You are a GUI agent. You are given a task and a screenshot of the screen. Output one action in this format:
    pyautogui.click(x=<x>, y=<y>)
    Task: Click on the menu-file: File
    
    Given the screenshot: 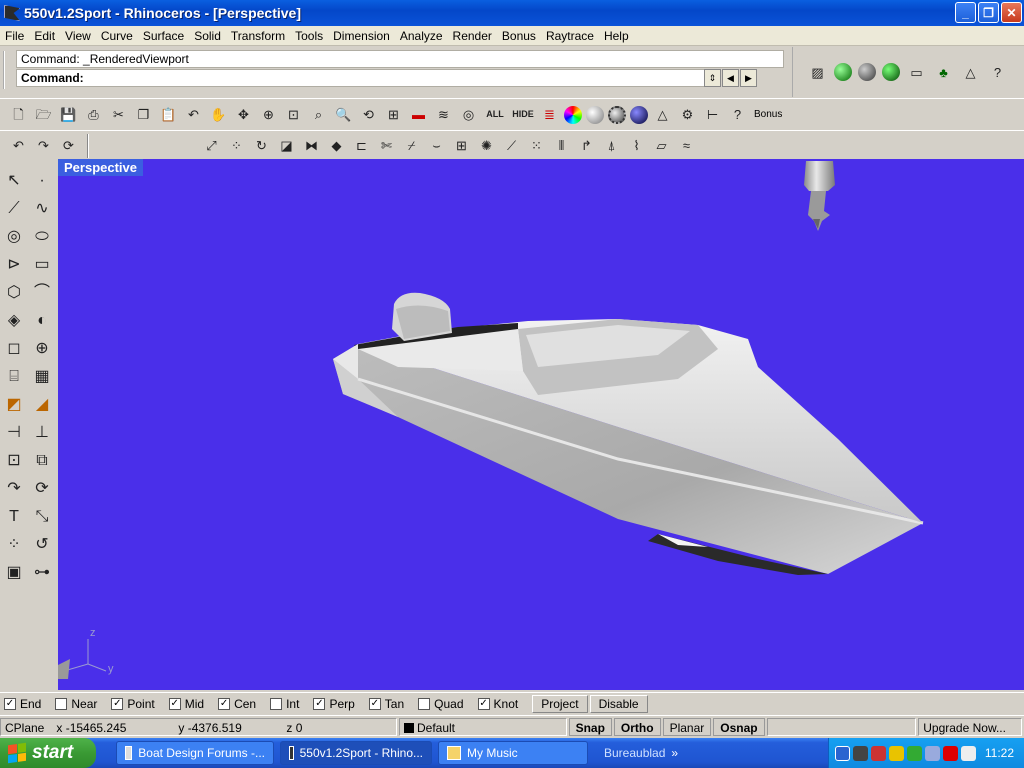 What is the action you would take?
    pyautogui.click(x=14, y=36)
    